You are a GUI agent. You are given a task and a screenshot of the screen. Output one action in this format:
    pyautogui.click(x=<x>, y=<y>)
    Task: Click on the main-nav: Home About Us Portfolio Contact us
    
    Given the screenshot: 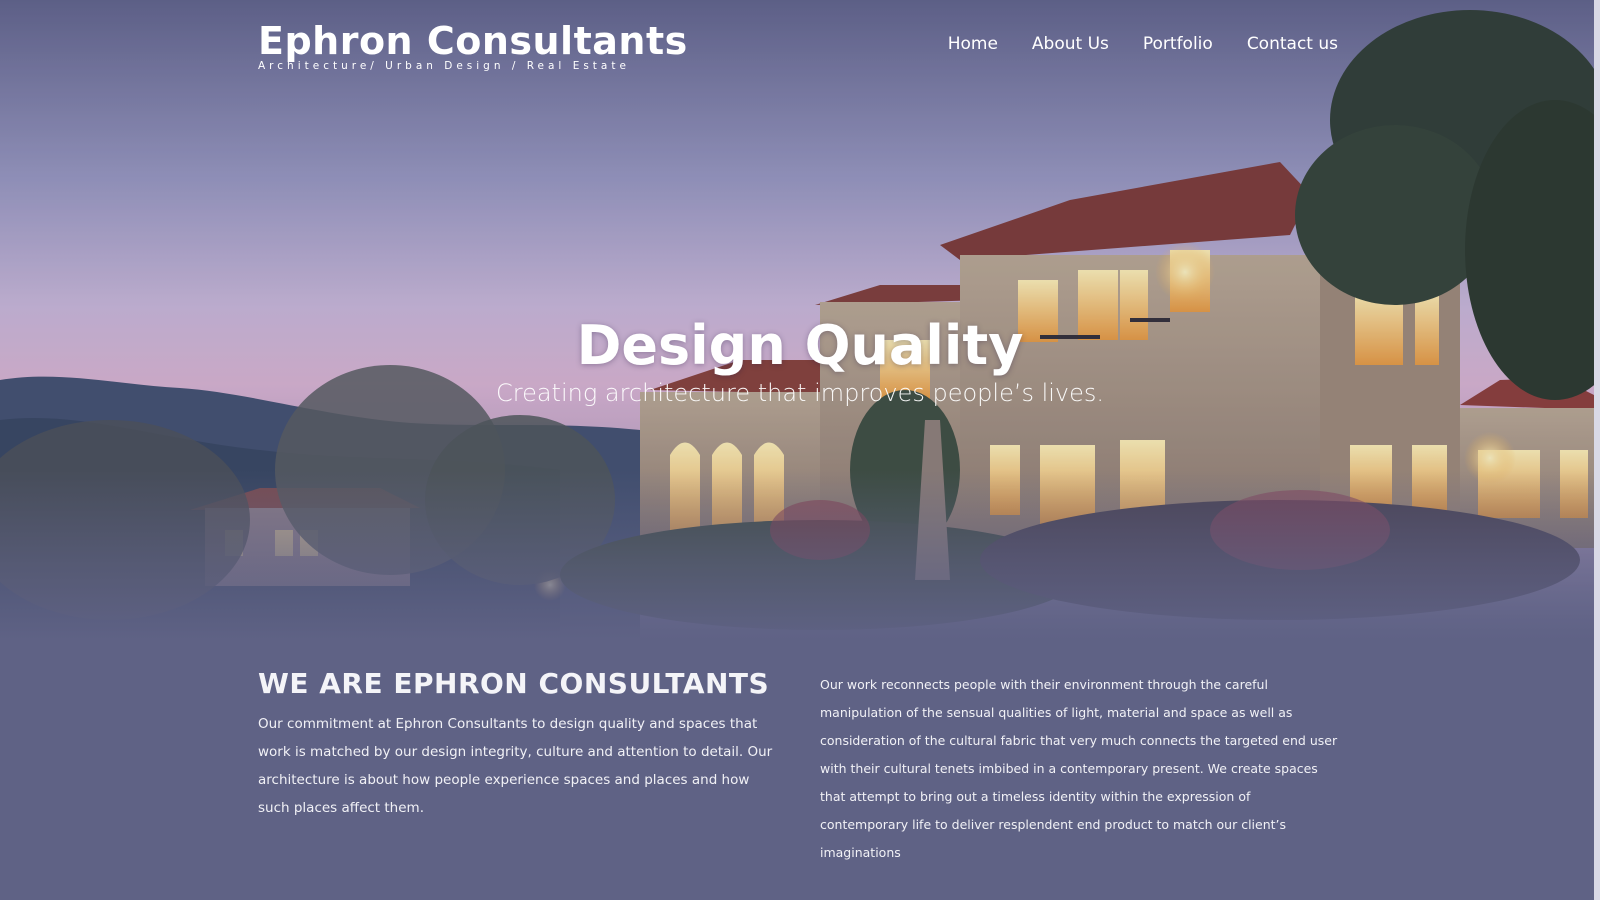 What is the action you would take?
    pyautogui.click(x=1143, y=44)
    